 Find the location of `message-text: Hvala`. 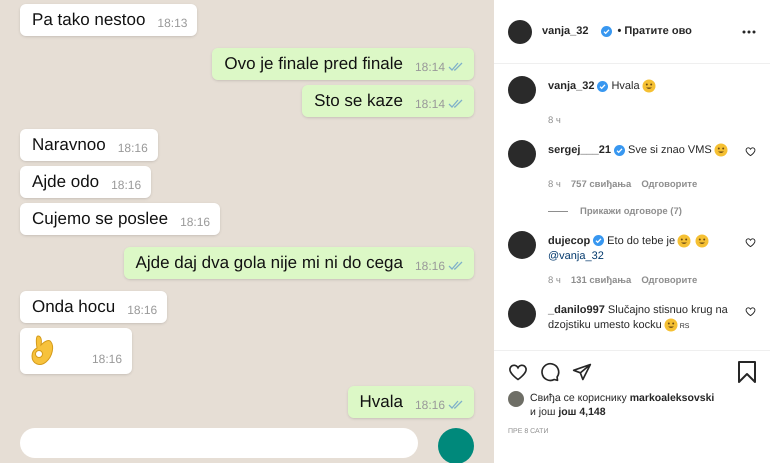

message-text: Hvala is located at coordinates (381, 402).